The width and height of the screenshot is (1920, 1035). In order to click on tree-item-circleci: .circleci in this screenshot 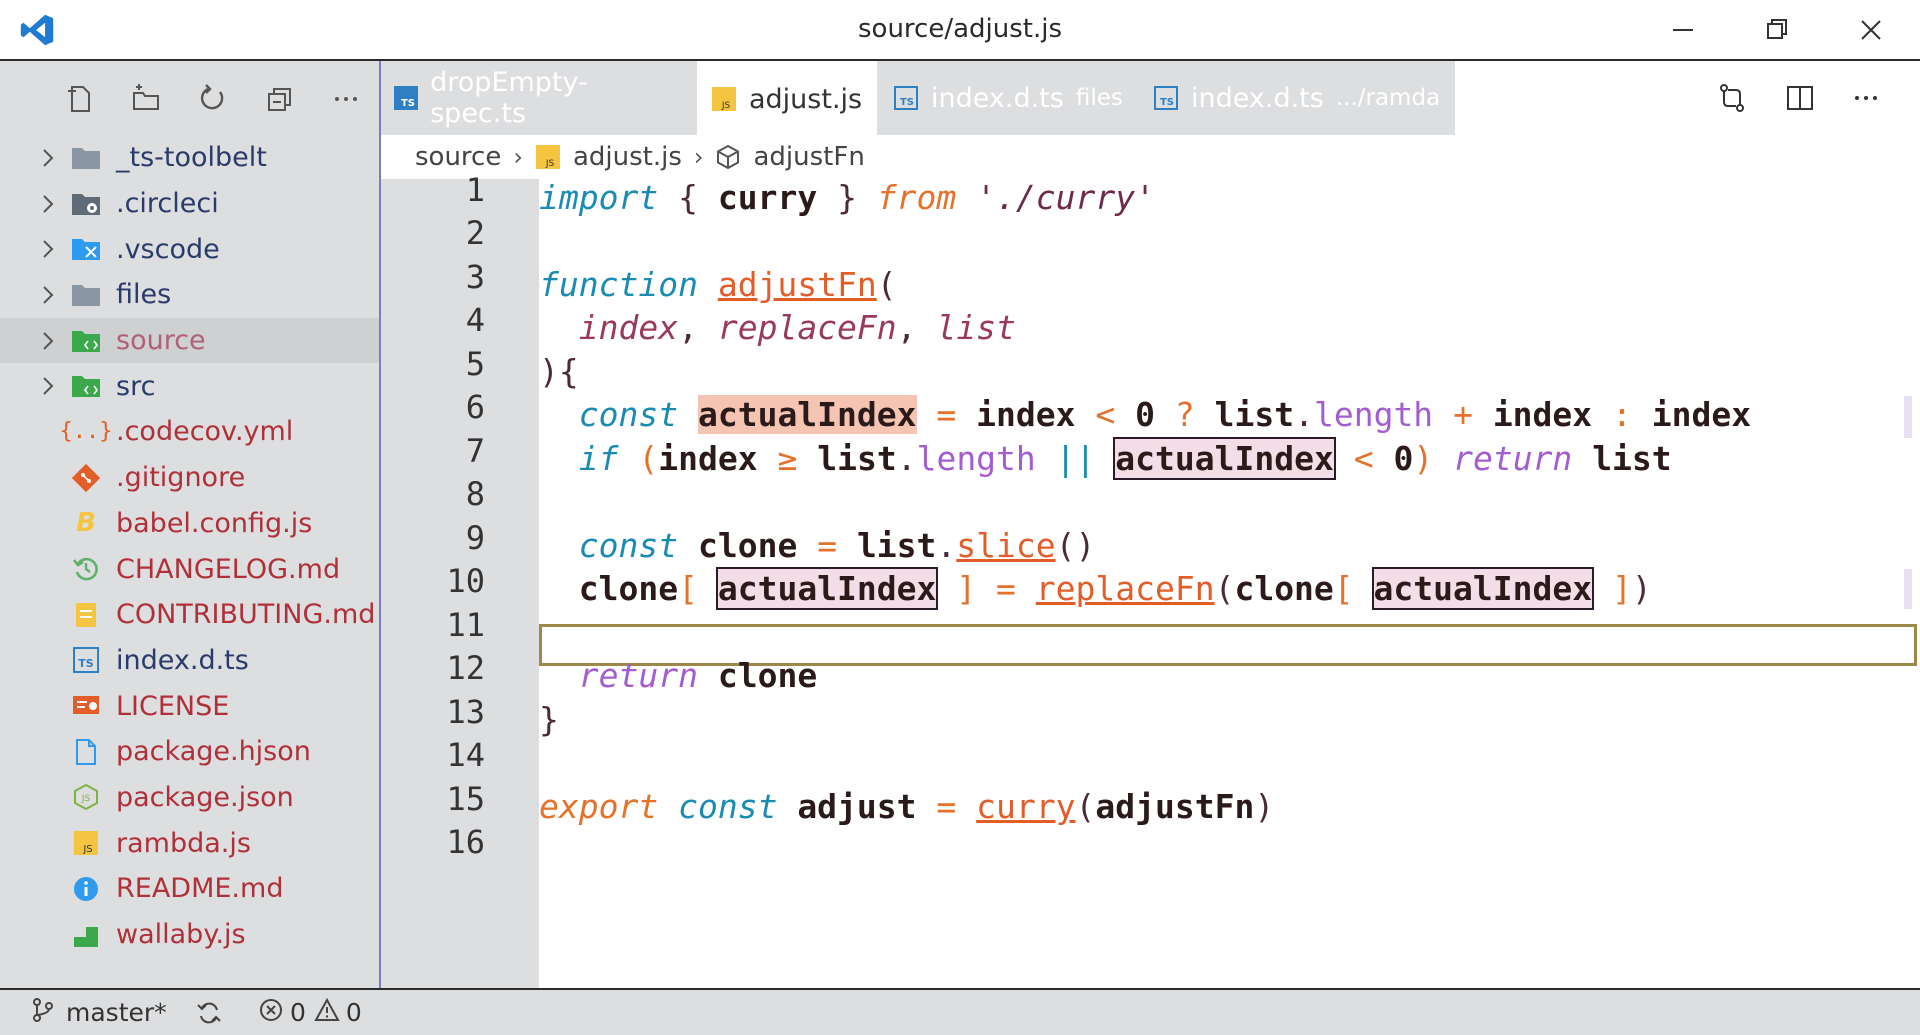, I will do `click(189, 204)`.